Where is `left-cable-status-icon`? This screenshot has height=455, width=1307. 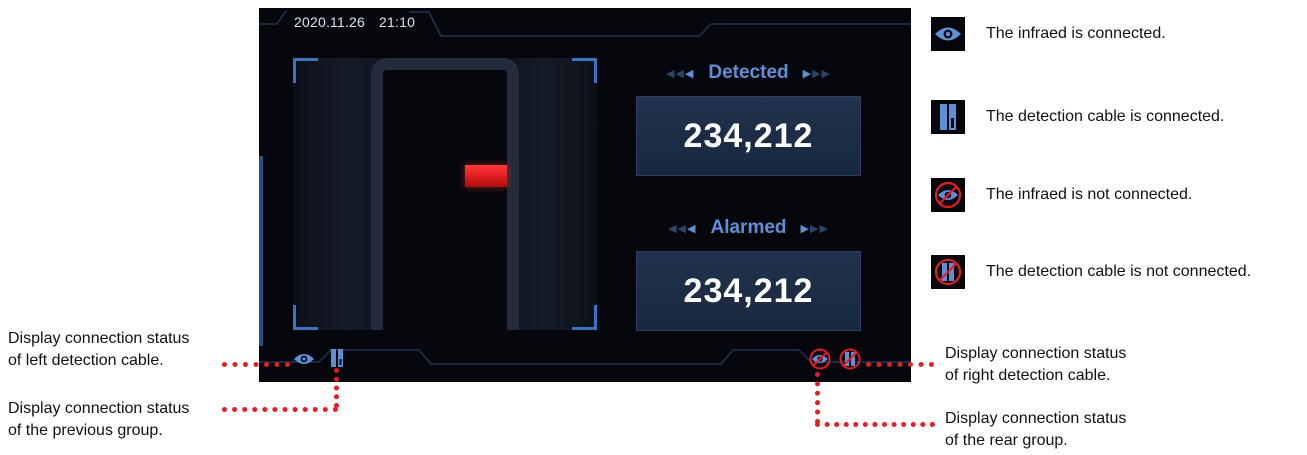 left-cable-status-icon is located at coordinates (337, 358).